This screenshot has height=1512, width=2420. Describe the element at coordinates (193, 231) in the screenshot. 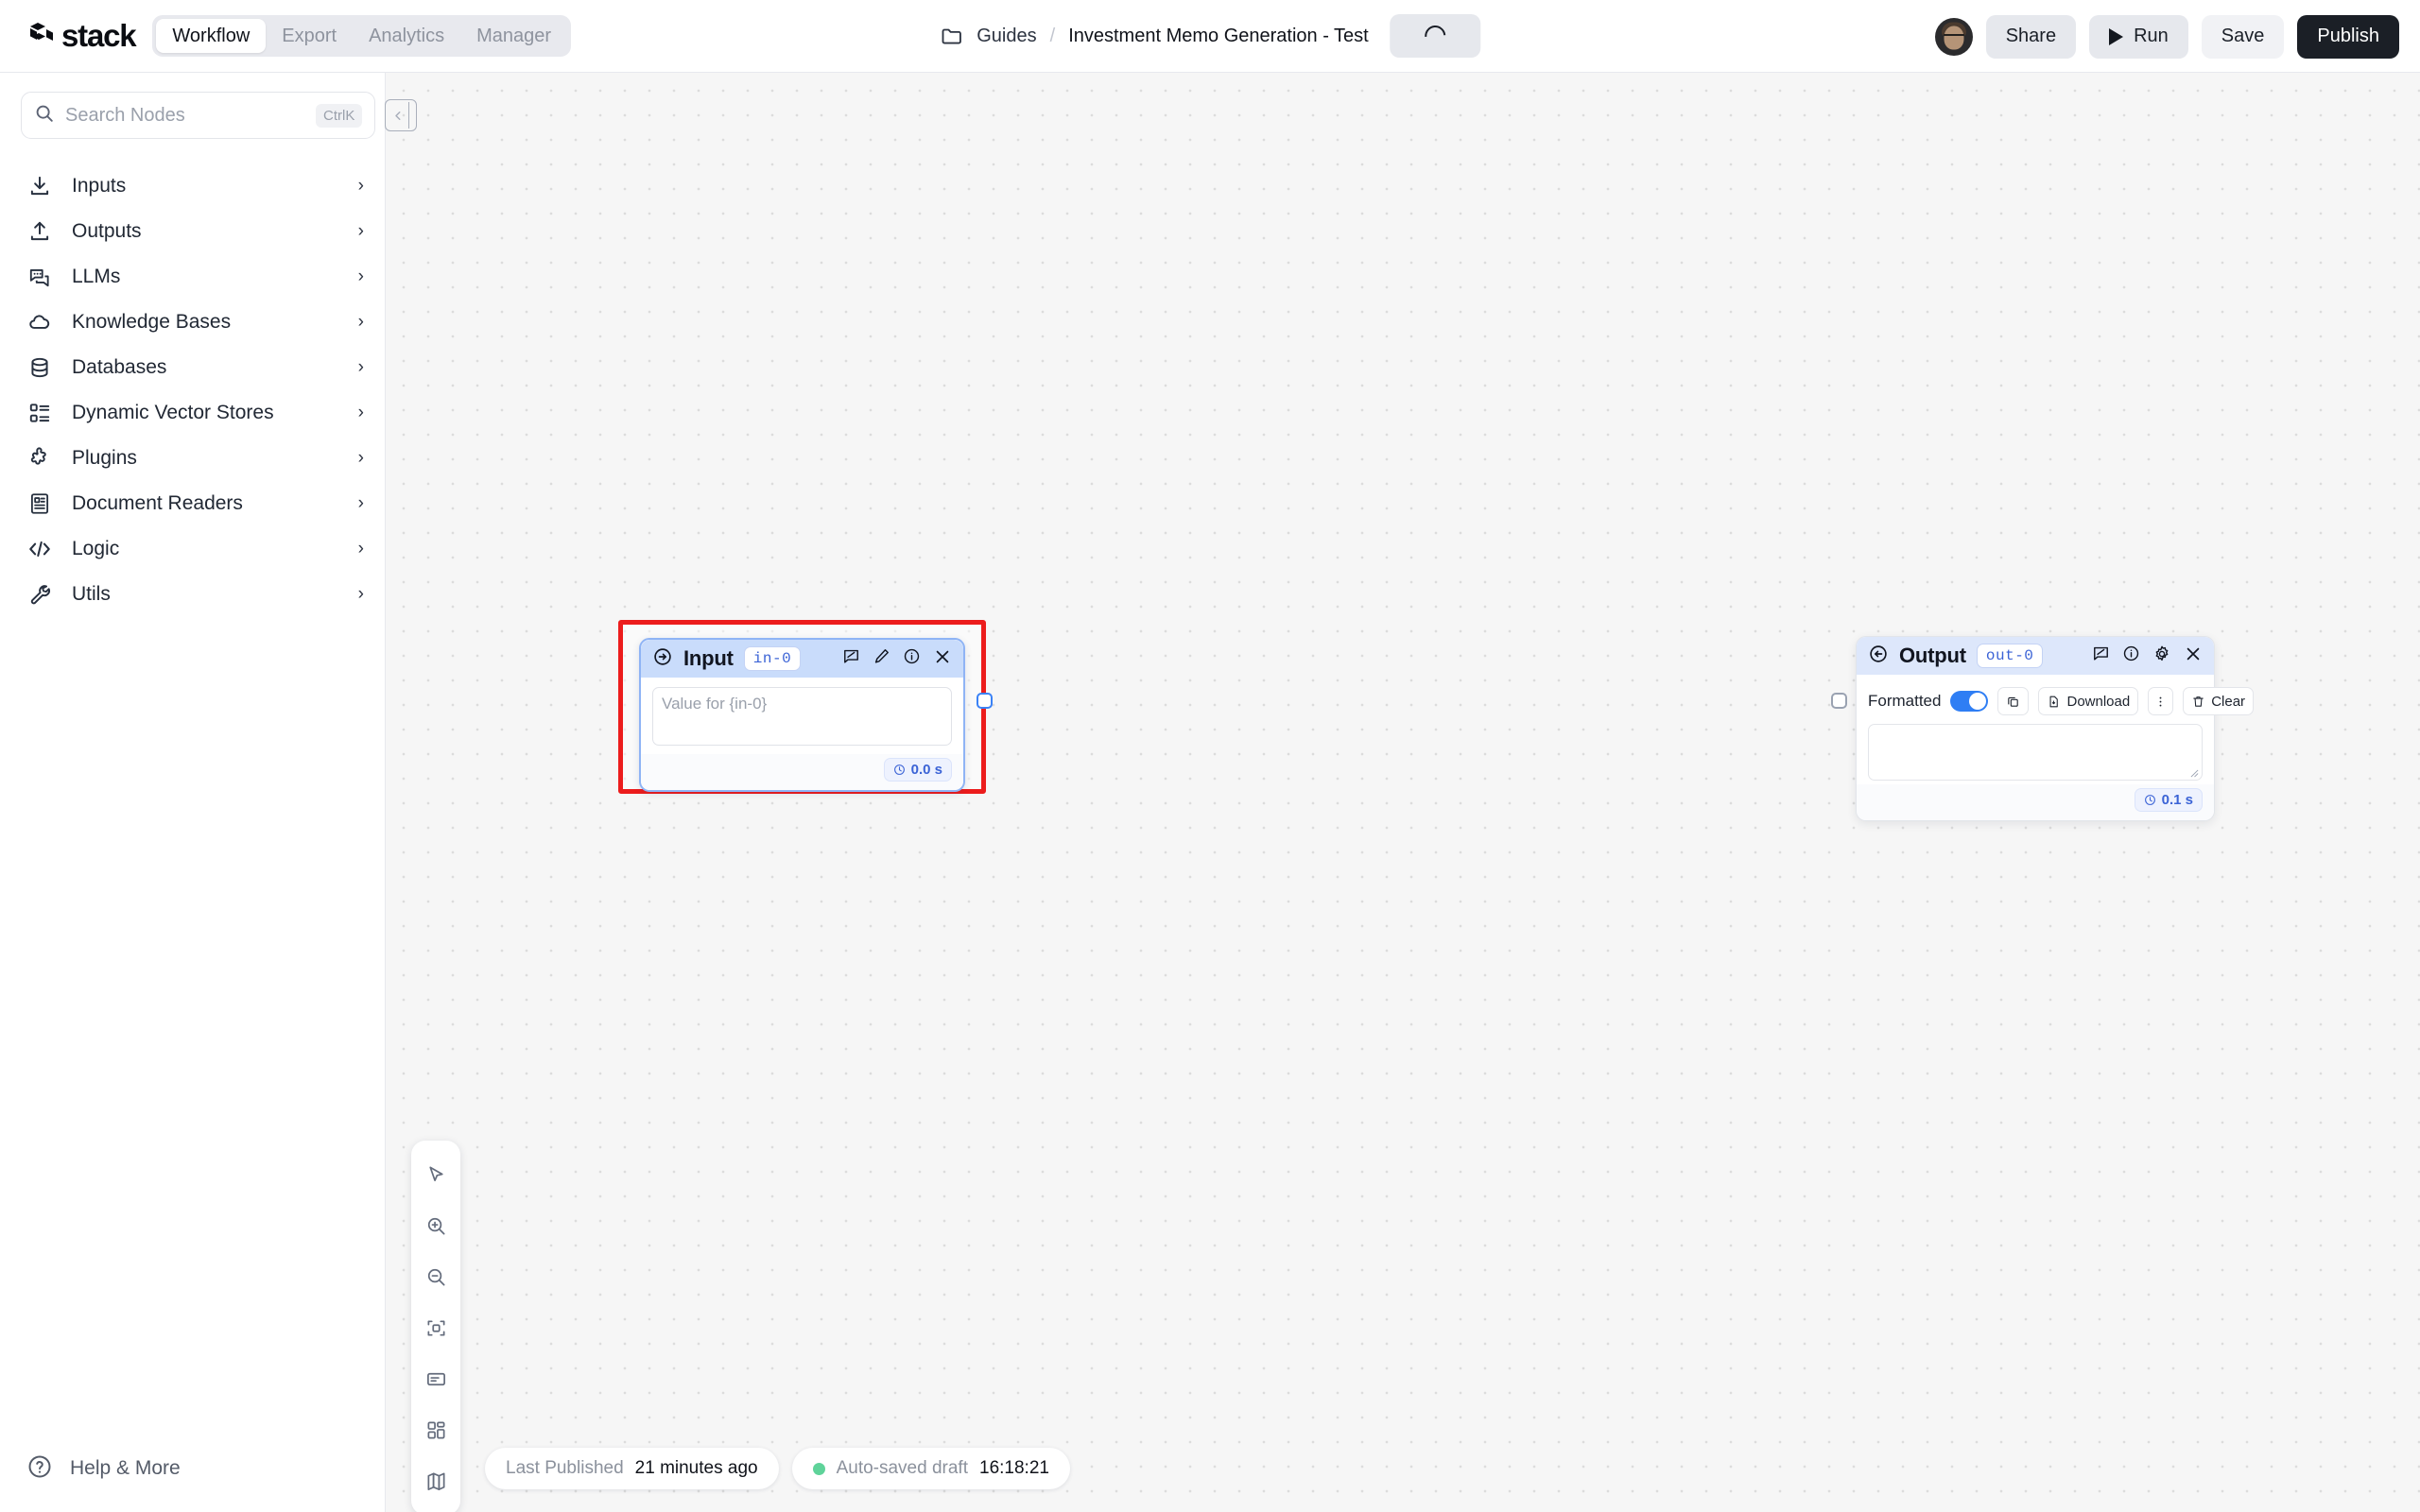

I see `sidebar-item-outputs: Outputs ›` at that location.